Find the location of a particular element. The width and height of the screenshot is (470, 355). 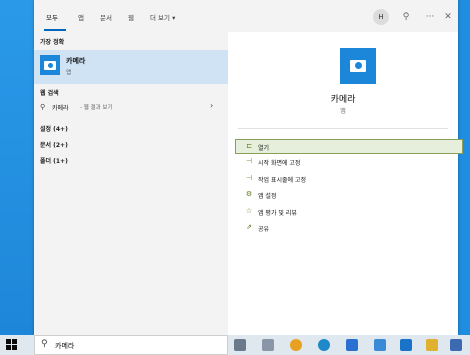

active-tab-indicator is located at coordinates (55, 30).